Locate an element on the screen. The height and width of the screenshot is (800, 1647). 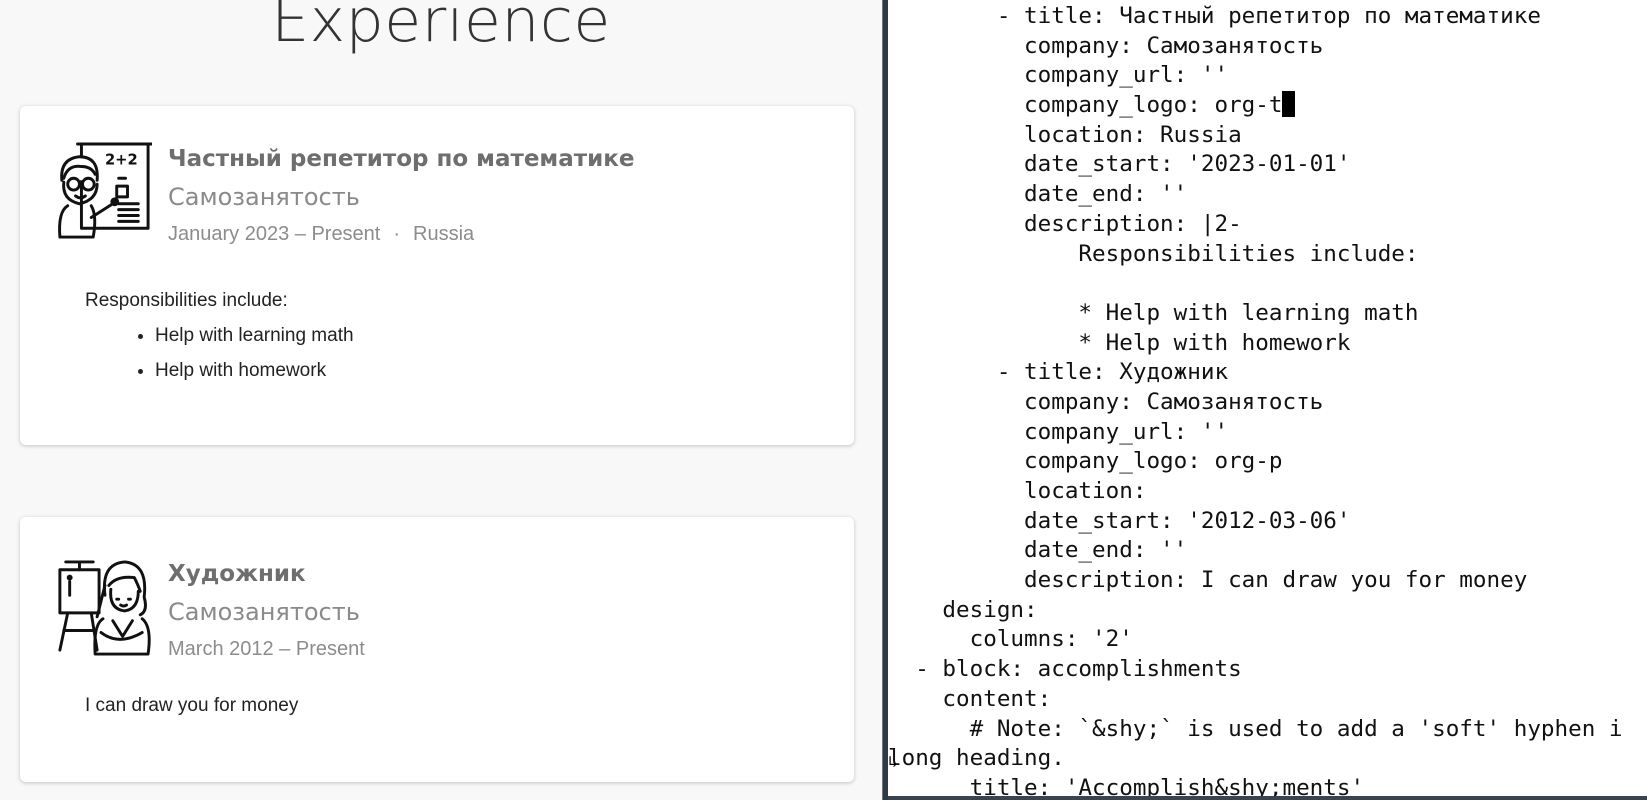
code-line: - title: Художник is located at coordinates (1255, 373).